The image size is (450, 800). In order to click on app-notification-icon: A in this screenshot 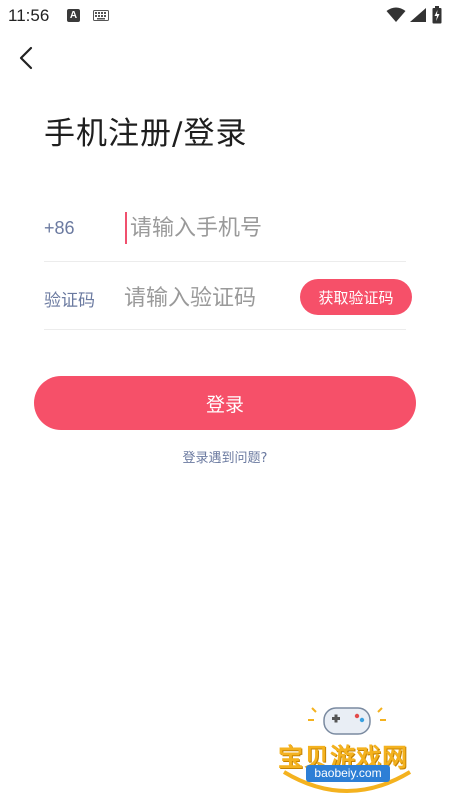, I will do `click(73, 15)`.